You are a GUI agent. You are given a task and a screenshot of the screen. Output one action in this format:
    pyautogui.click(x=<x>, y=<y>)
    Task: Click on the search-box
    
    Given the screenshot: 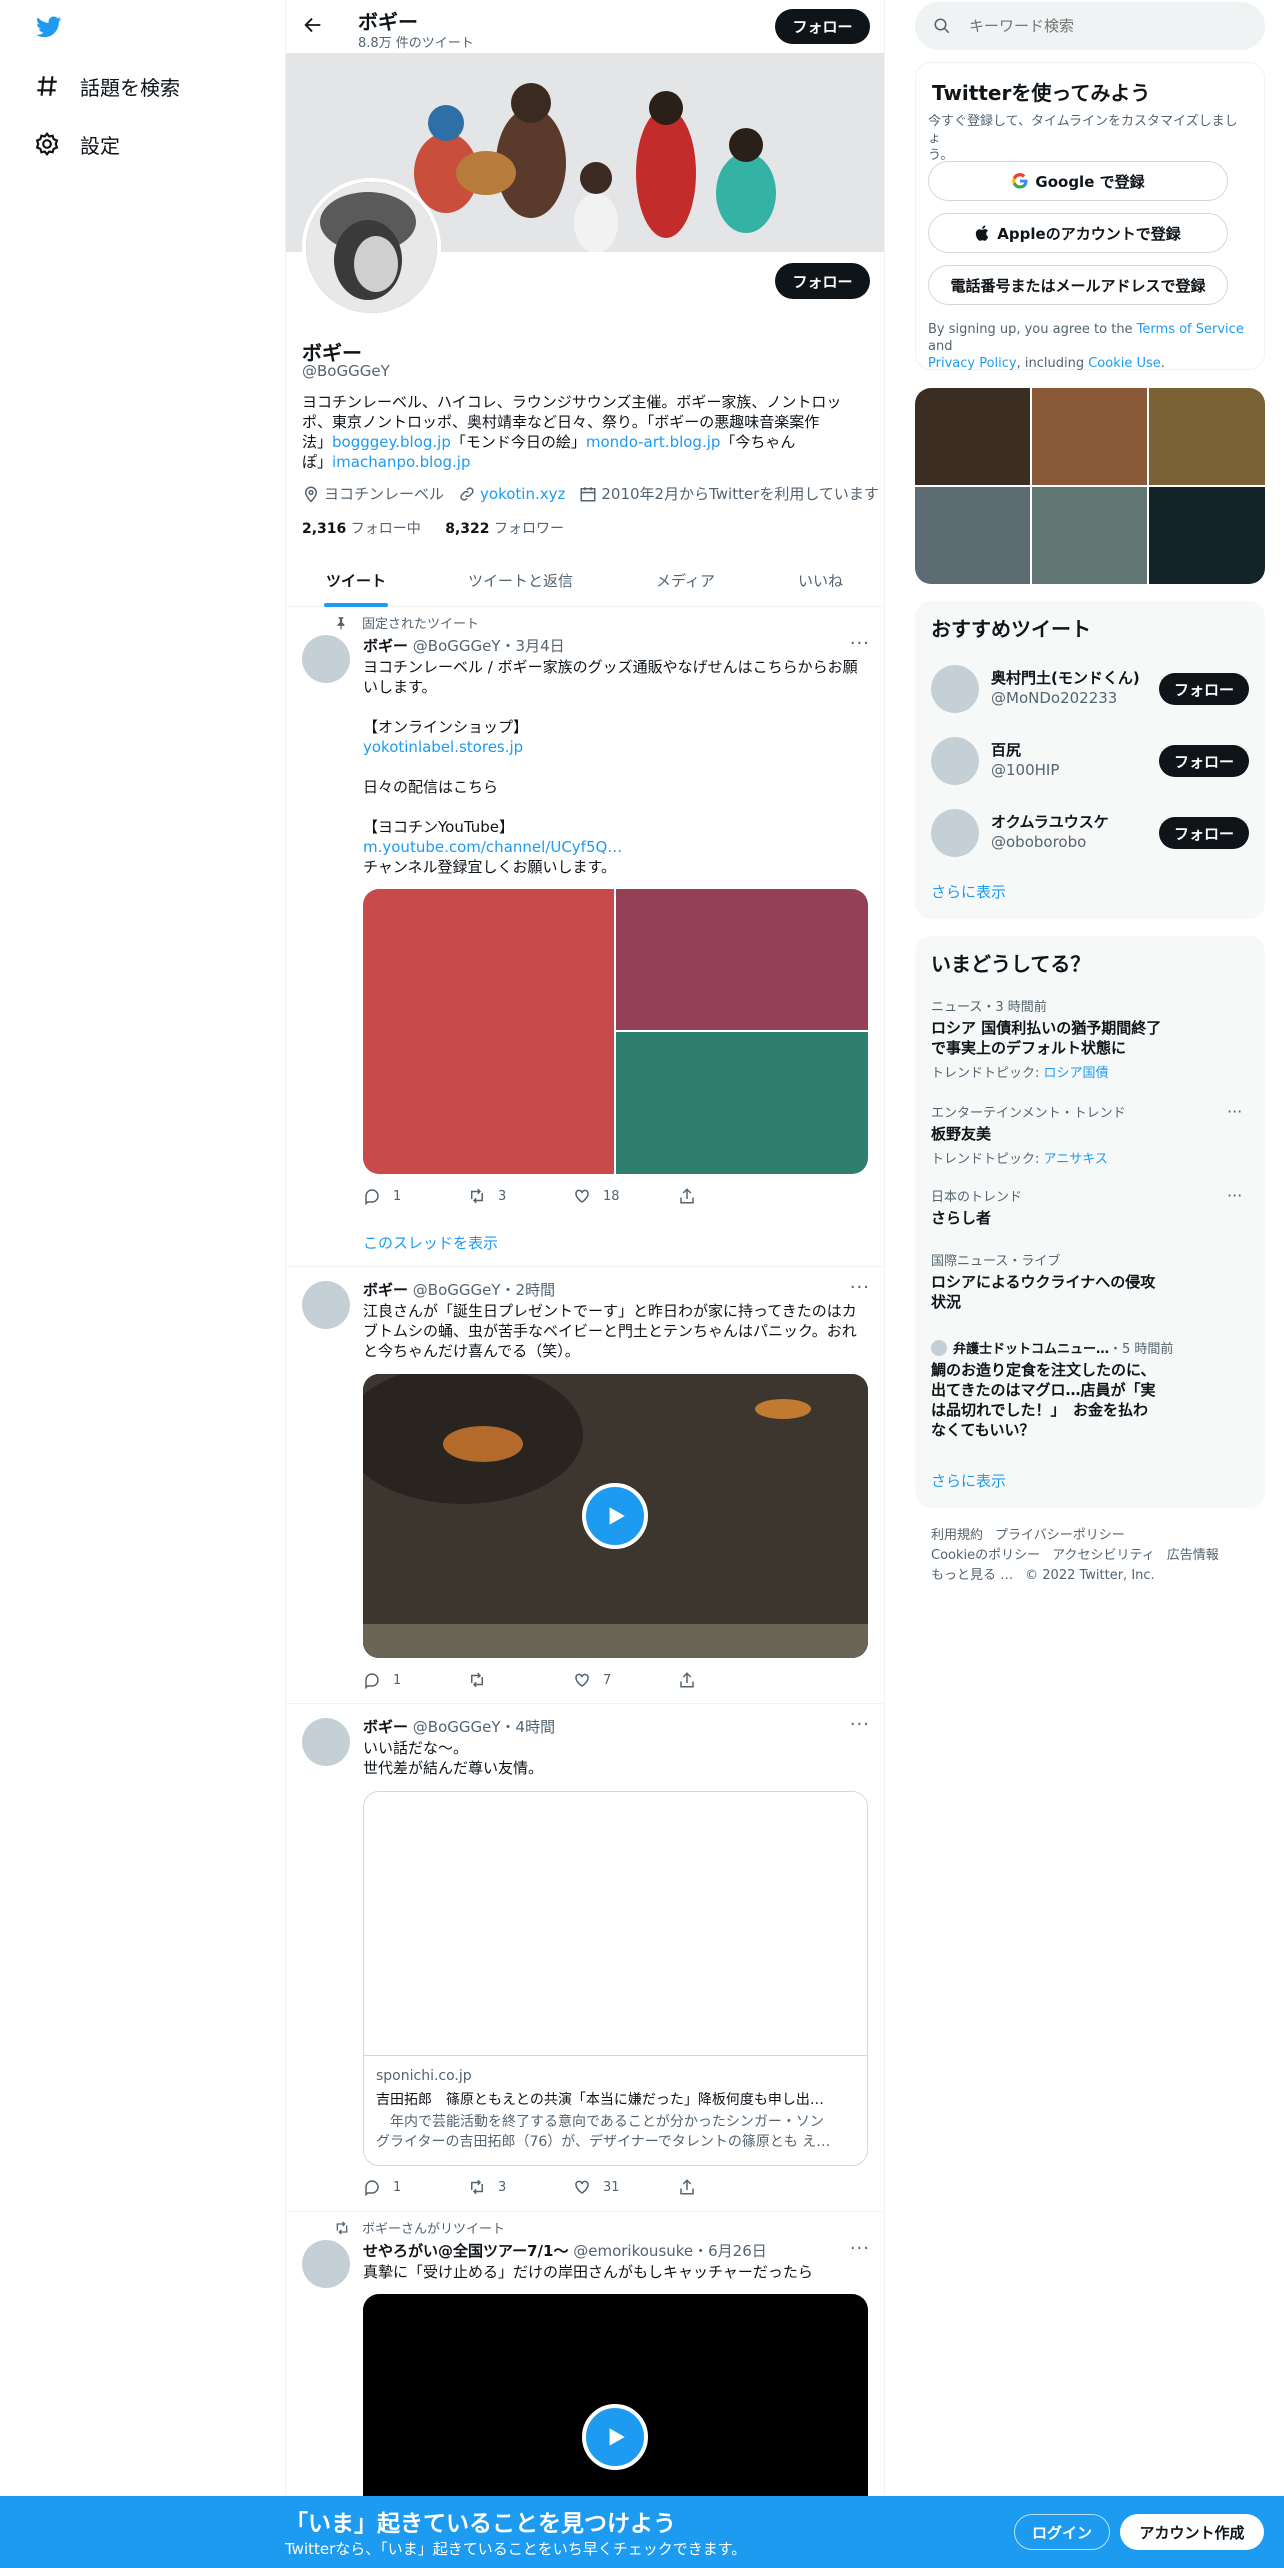 What is the action you would take?
    pyautogui.click(x=1090, y=26)
    